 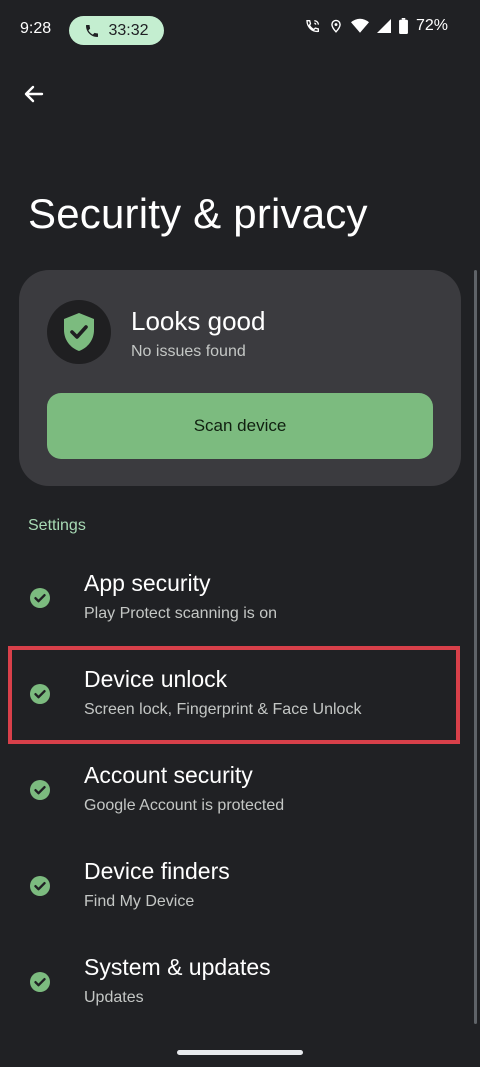 I want to click on battery-icon, so click(x=403, y=26).